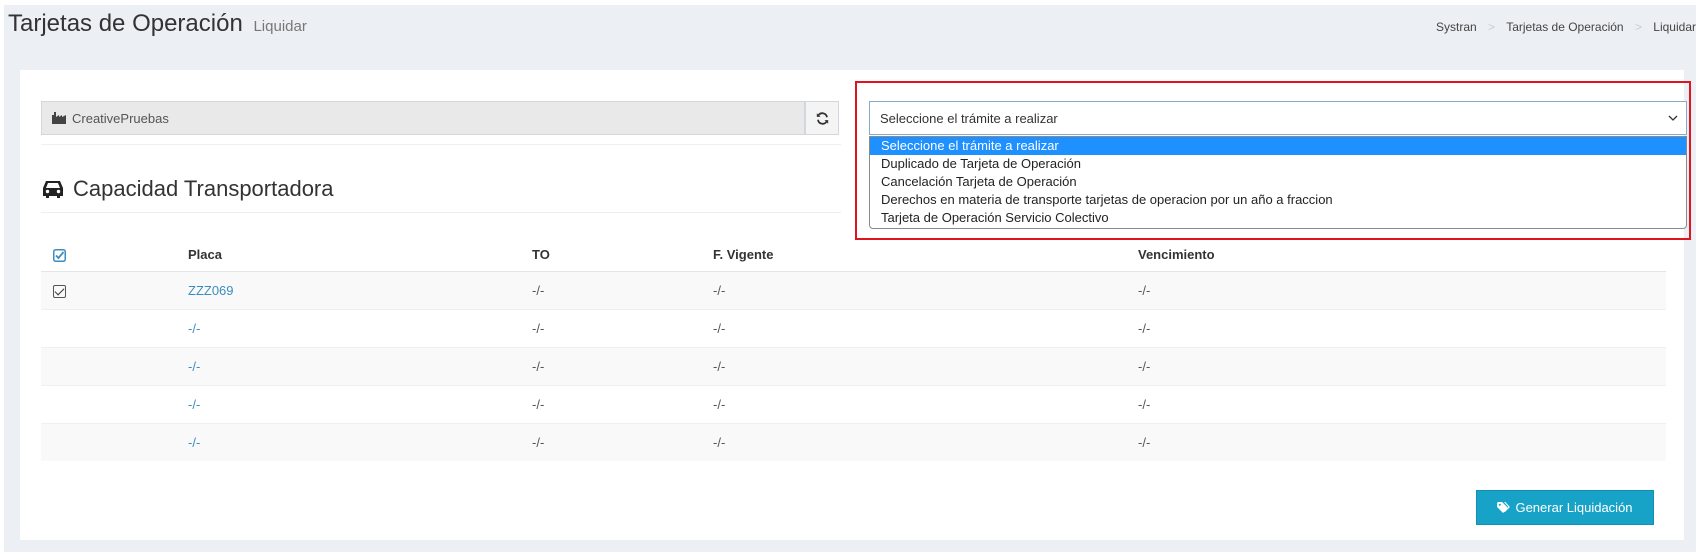 The image size is (1696, 552). What do you see at coordinates (59, 255) in the screenshot?
I see `check-square-icon` at bounding box center [59, 255].